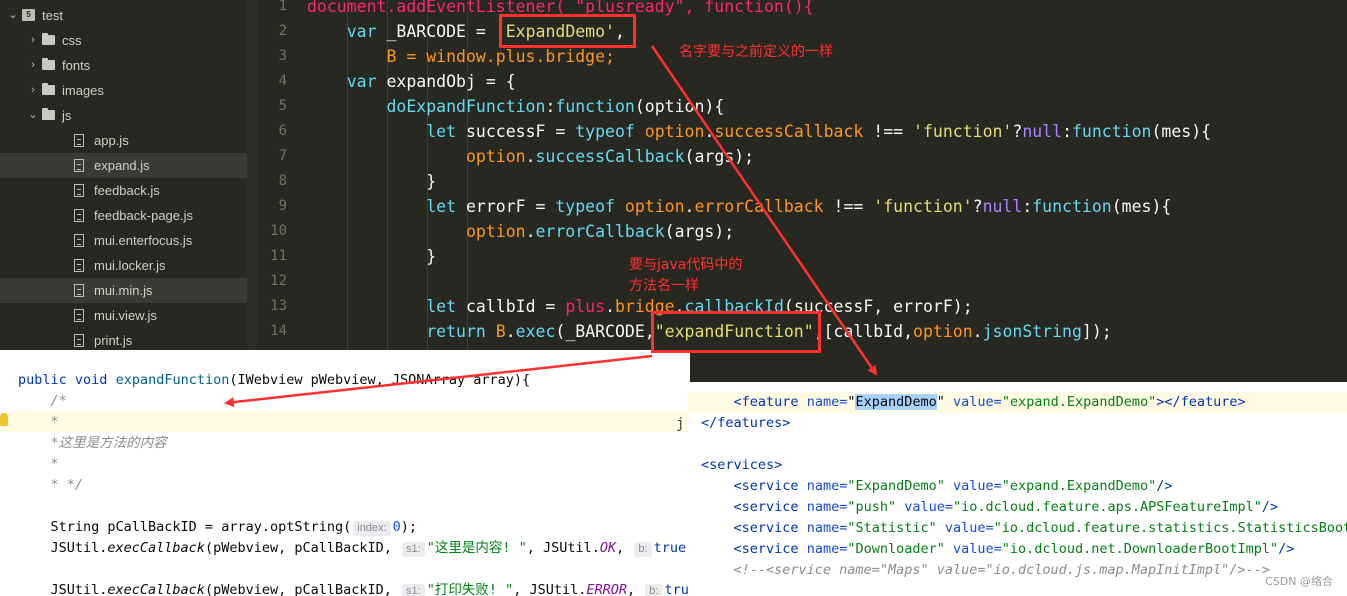 This screenshot has height=596, width=1347. I want to click on code-token: ,, so click(635, 589).